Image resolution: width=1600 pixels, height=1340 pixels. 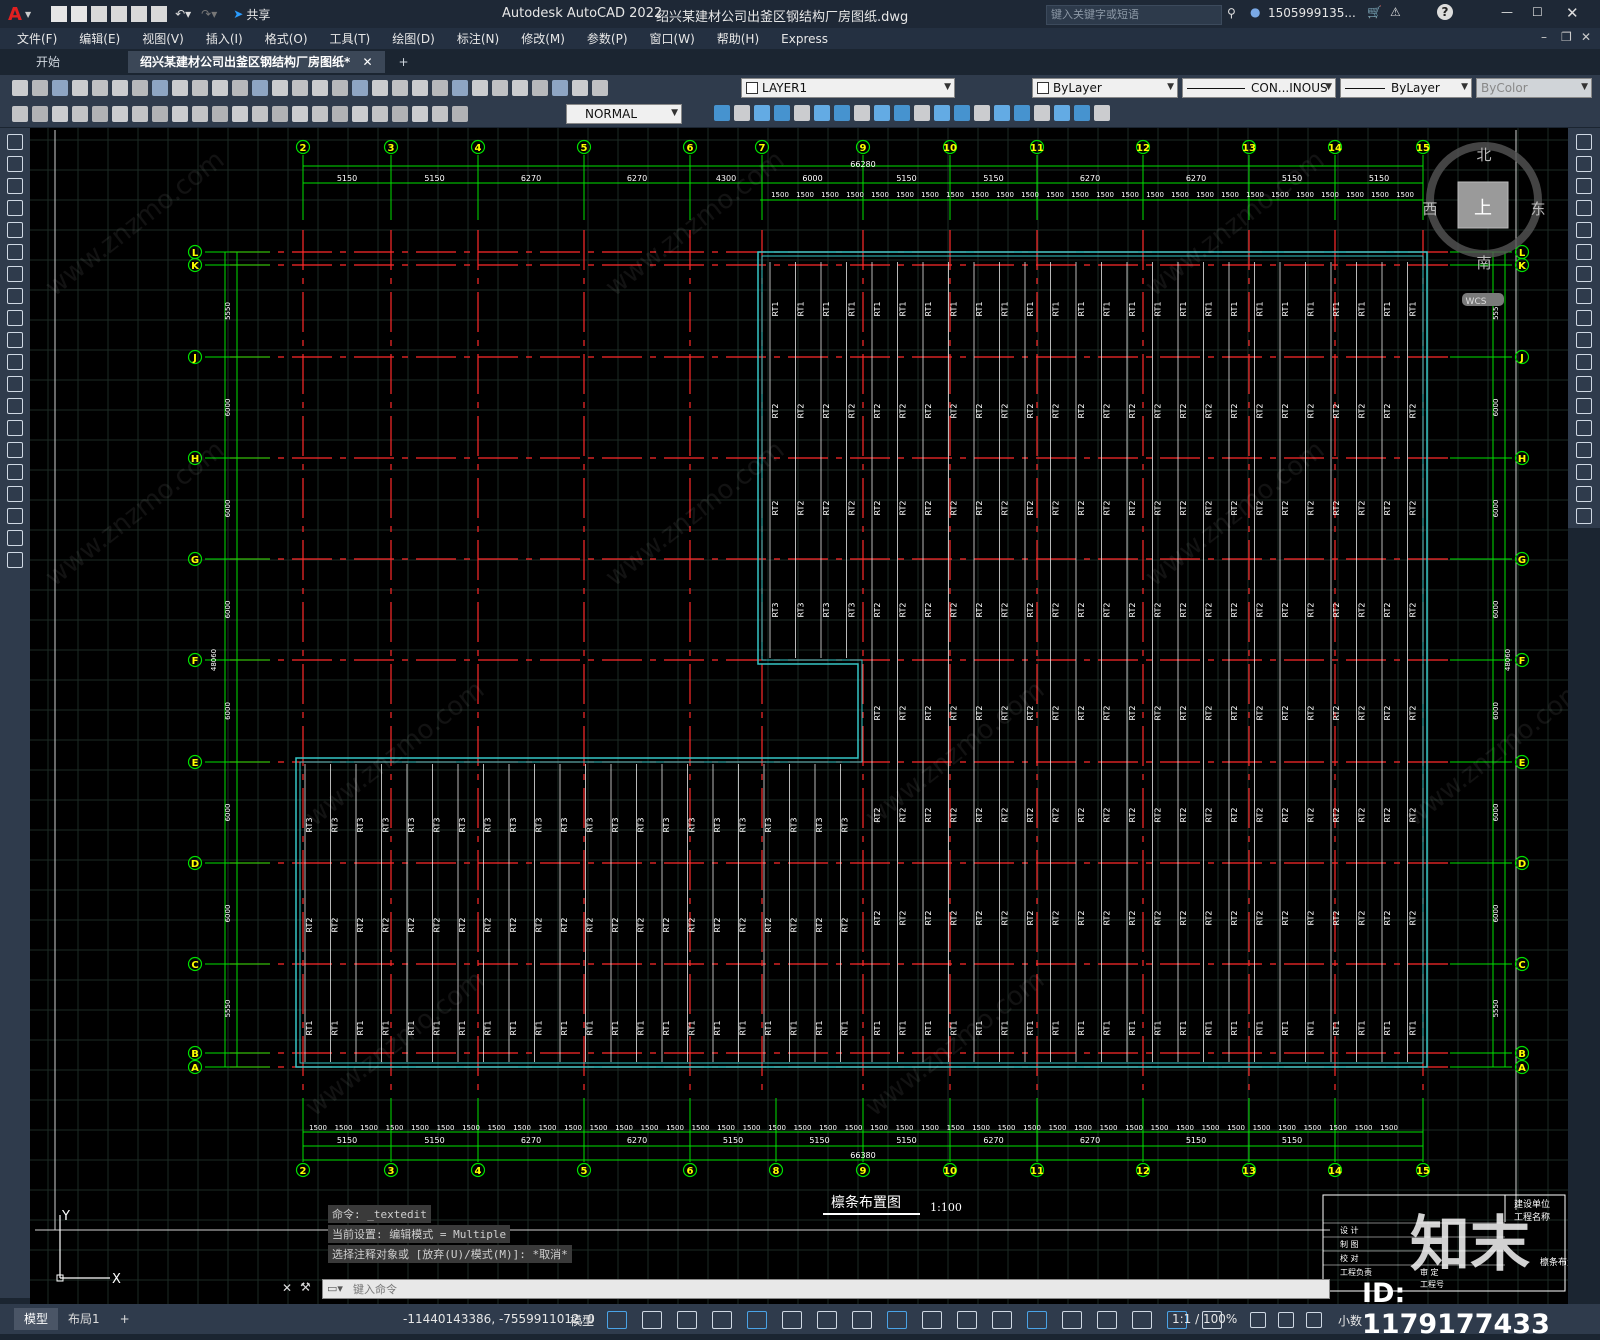 I want to click on maximize-icon: ☐, so click(x=1537, y=12).